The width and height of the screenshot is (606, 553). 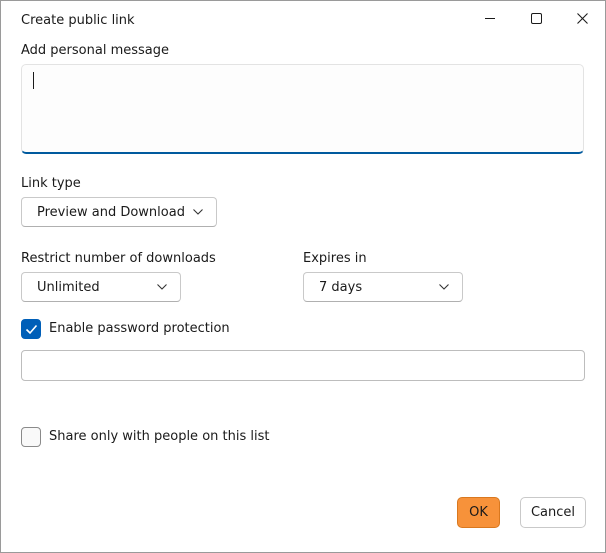 I want to click on close-icon, so click(x=582, y=18).